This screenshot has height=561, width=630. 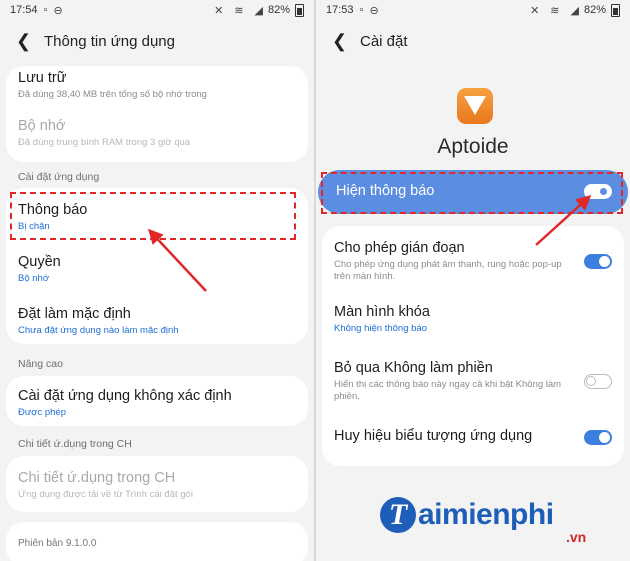 What do you see at coordinates (563, 220) in the screenshot?
I see `arrow-to-toggle` at bounding box center [563, 220].